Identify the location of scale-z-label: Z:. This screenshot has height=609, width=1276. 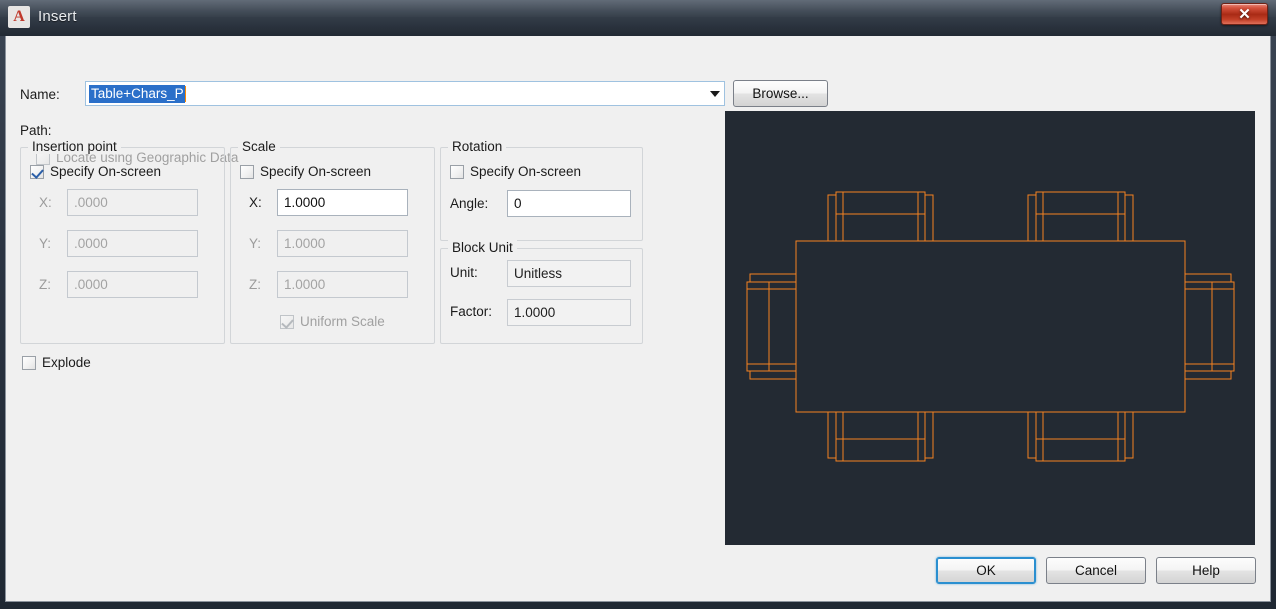
(255, 284).